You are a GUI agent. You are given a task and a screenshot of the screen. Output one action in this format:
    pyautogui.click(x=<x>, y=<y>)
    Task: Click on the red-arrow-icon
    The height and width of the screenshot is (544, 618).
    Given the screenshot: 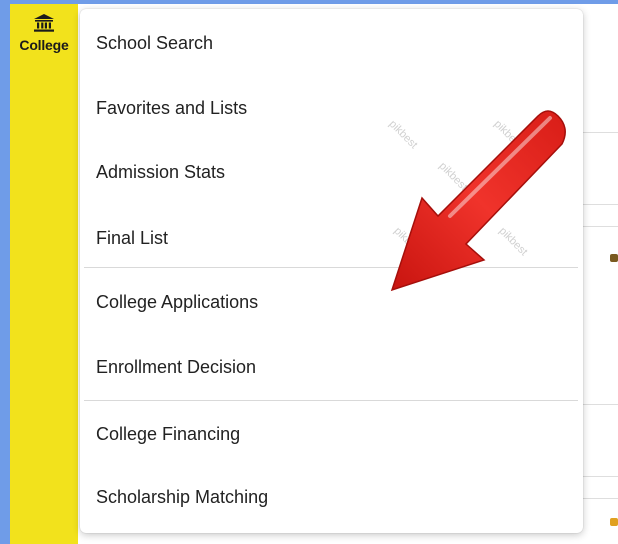 What is the action you would take?
    pyautogui.click(x=478, y=201)
    